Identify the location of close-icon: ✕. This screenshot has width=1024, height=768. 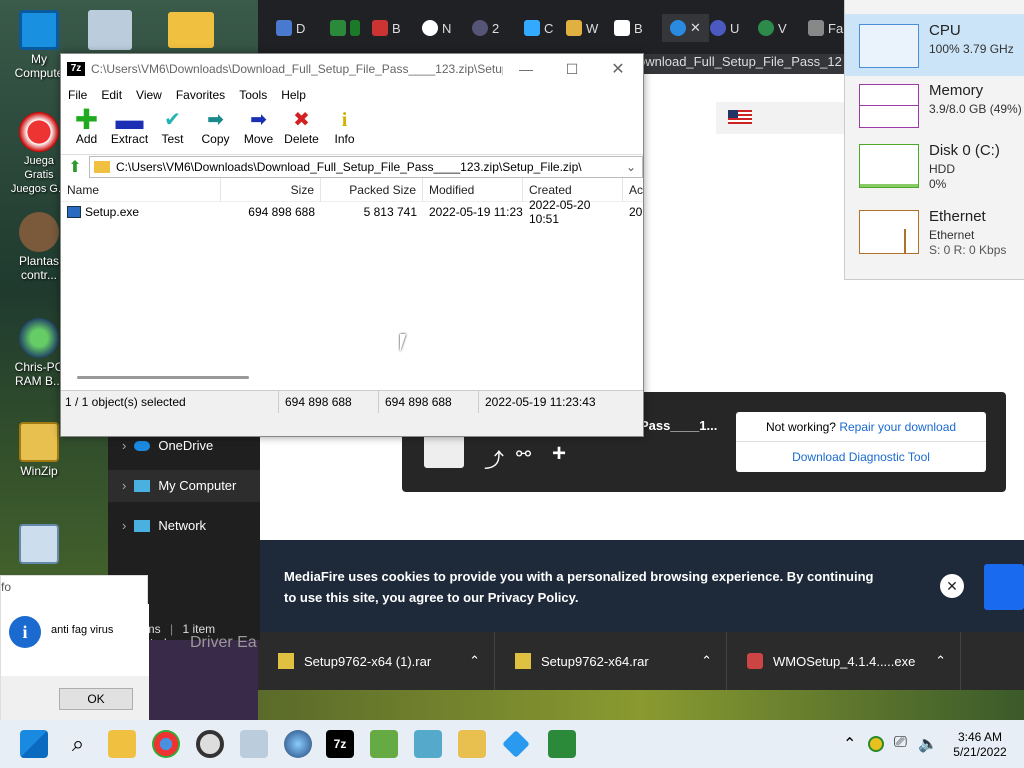
(695, 28).